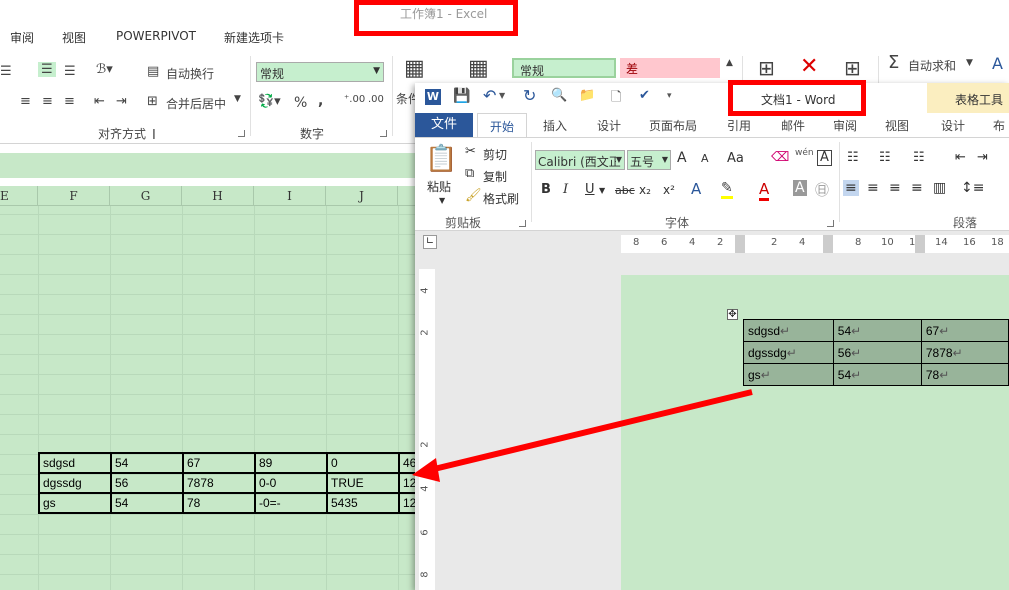  Describe the element at coordinates (156, 36) in the screenshot. I see `excel-tab-powerpivot: POWERPIVOT` at that location.